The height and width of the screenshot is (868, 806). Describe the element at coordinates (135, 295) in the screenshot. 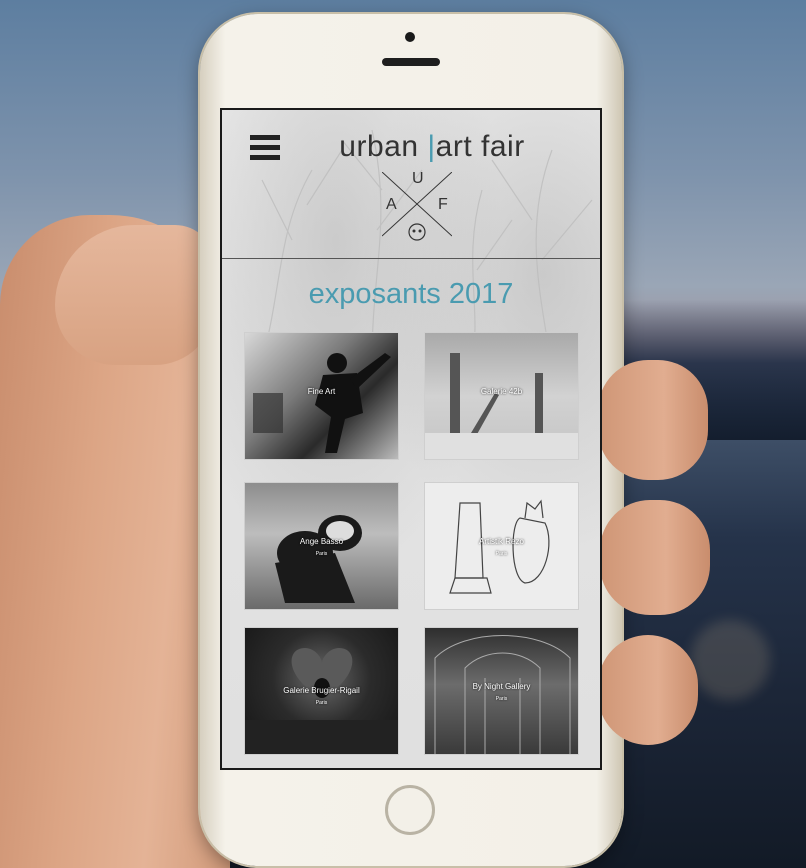

I see `thumb` at that location.